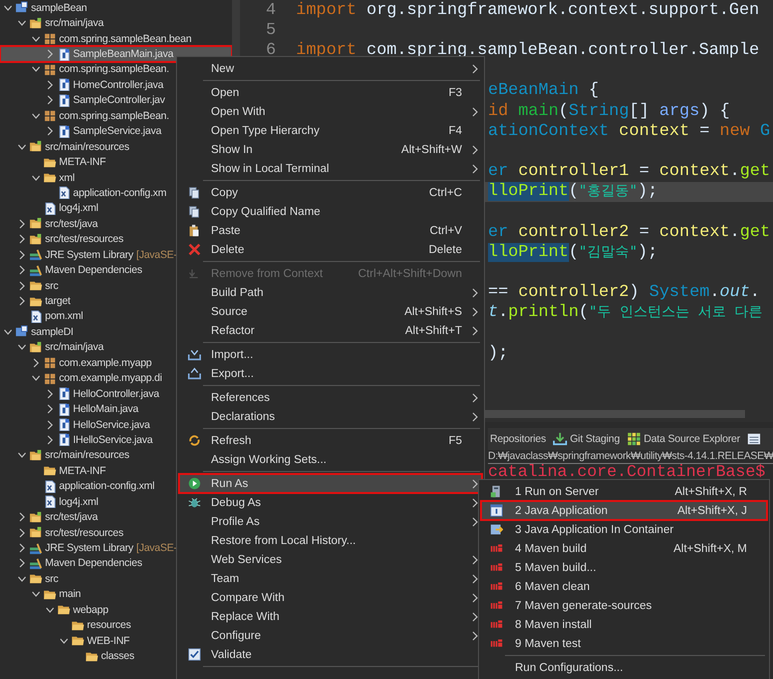 This screenshot has height=679, width=773. I want to click on menu-item: Team, so click(330, 578).